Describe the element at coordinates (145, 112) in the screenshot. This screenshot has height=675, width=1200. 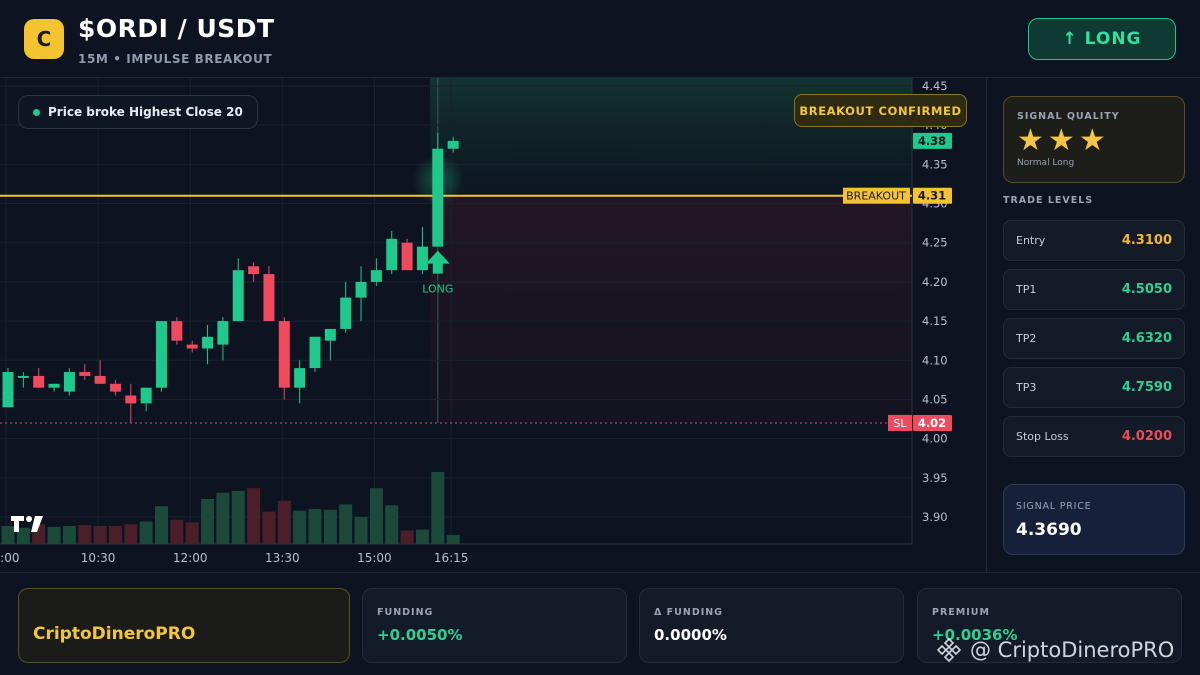
I see `breakout-info-text: Price broke Highest Close 20` at that location.